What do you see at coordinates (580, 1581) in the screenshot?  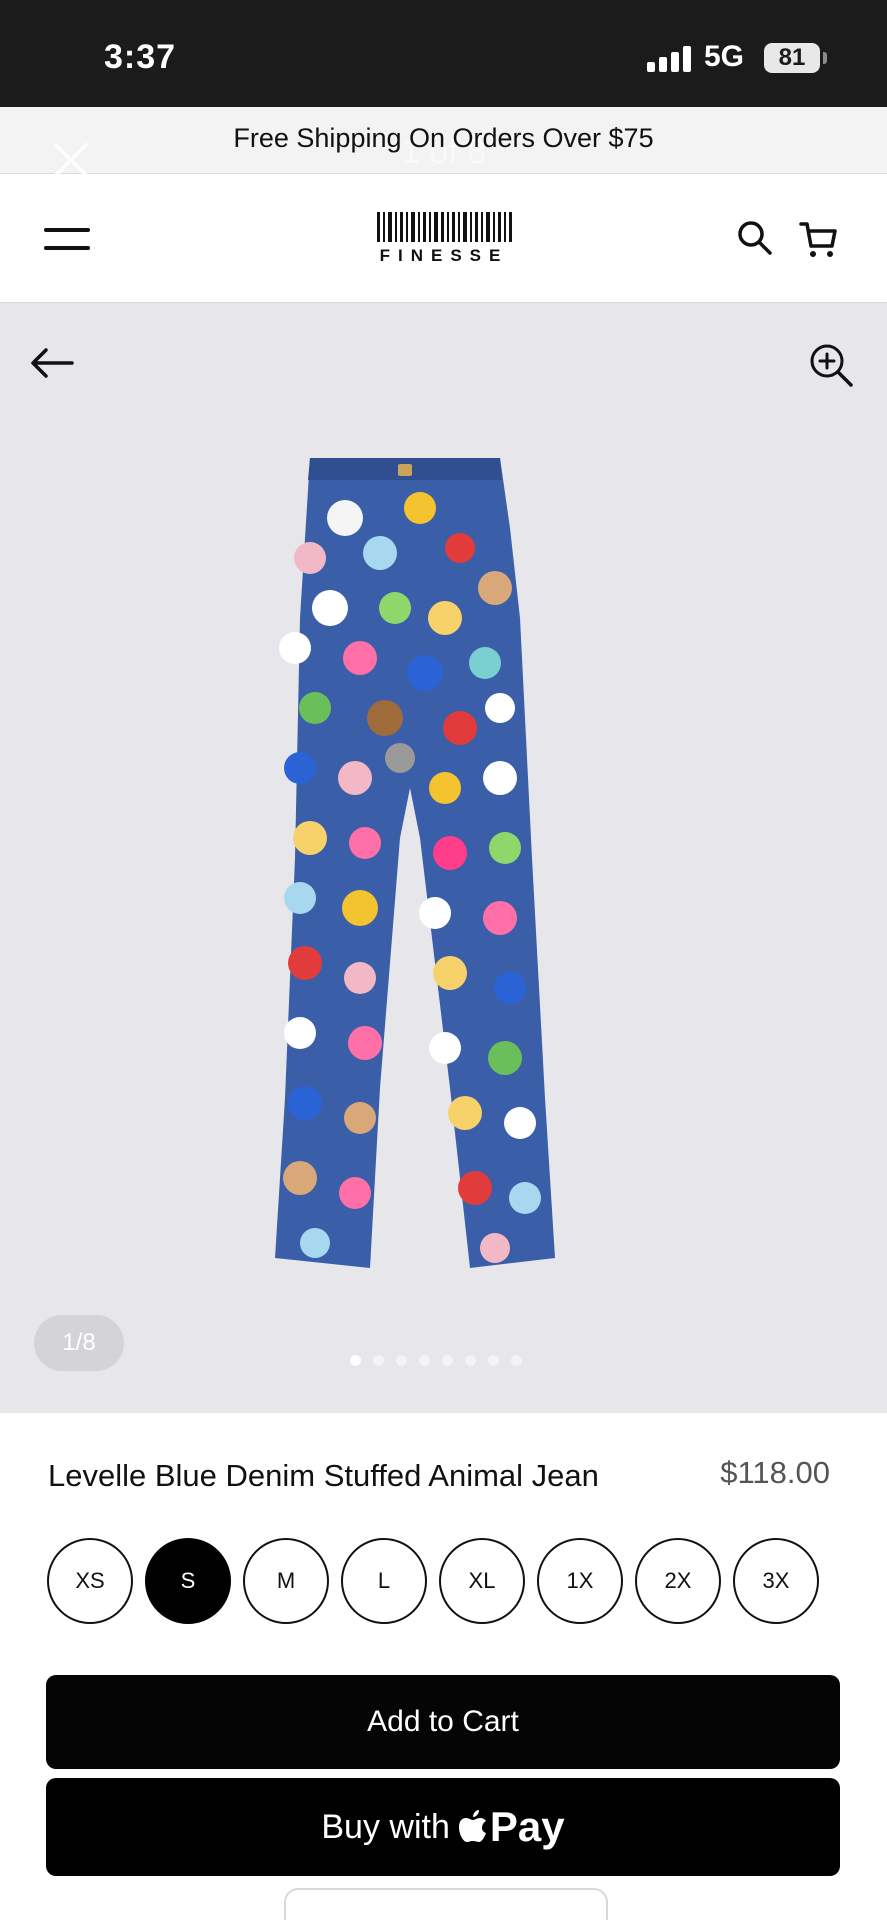 I see `size-option-1x: 1X` at bounding box center [580, 1581].